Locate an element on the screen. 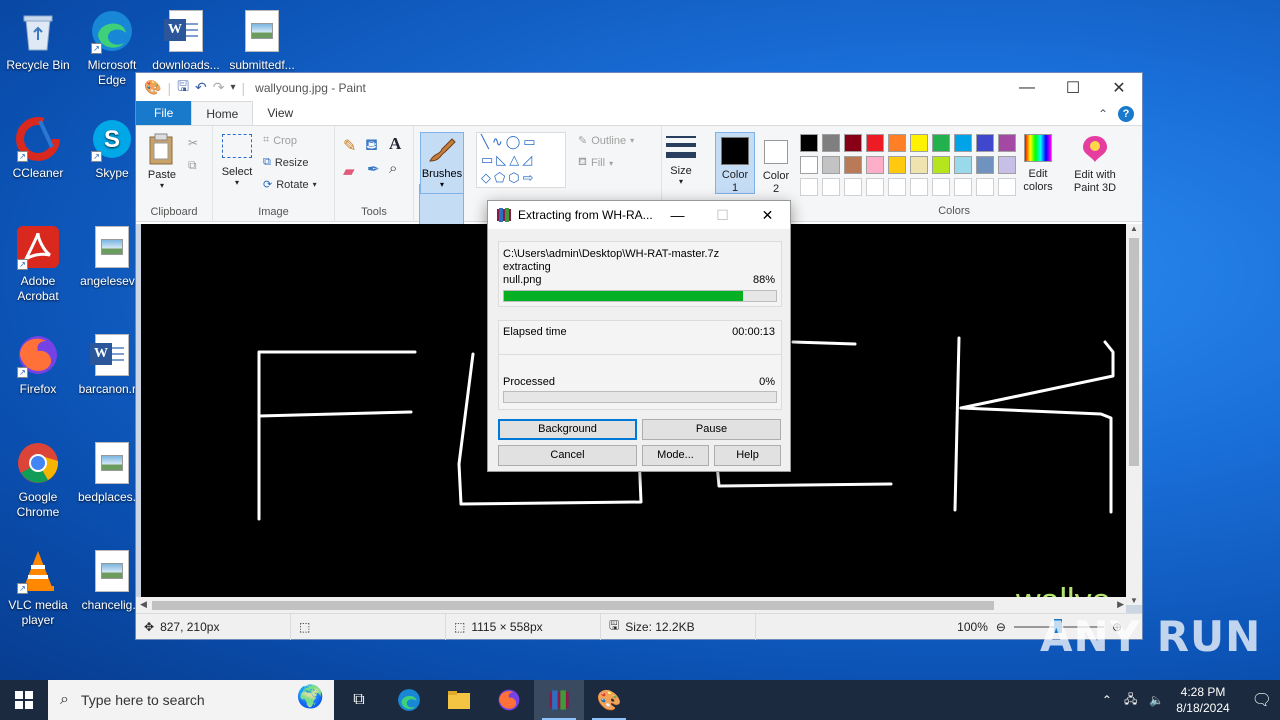  text-icon: A is located at coordinates (395, 144).